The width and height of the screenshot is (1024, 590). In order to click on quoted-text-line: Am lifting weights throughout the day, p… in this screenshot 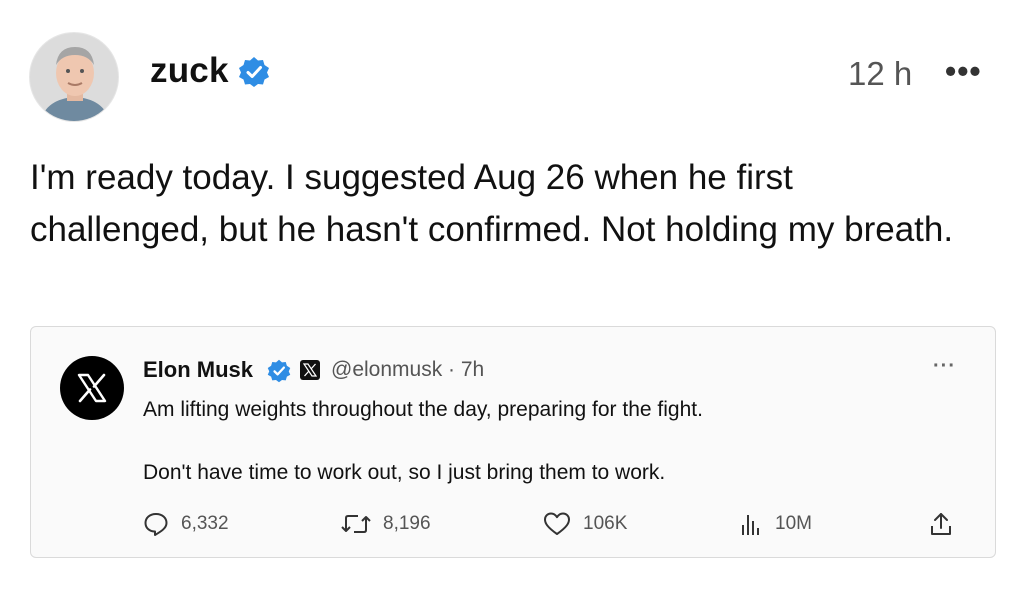, I will do `click(423, 409)`.